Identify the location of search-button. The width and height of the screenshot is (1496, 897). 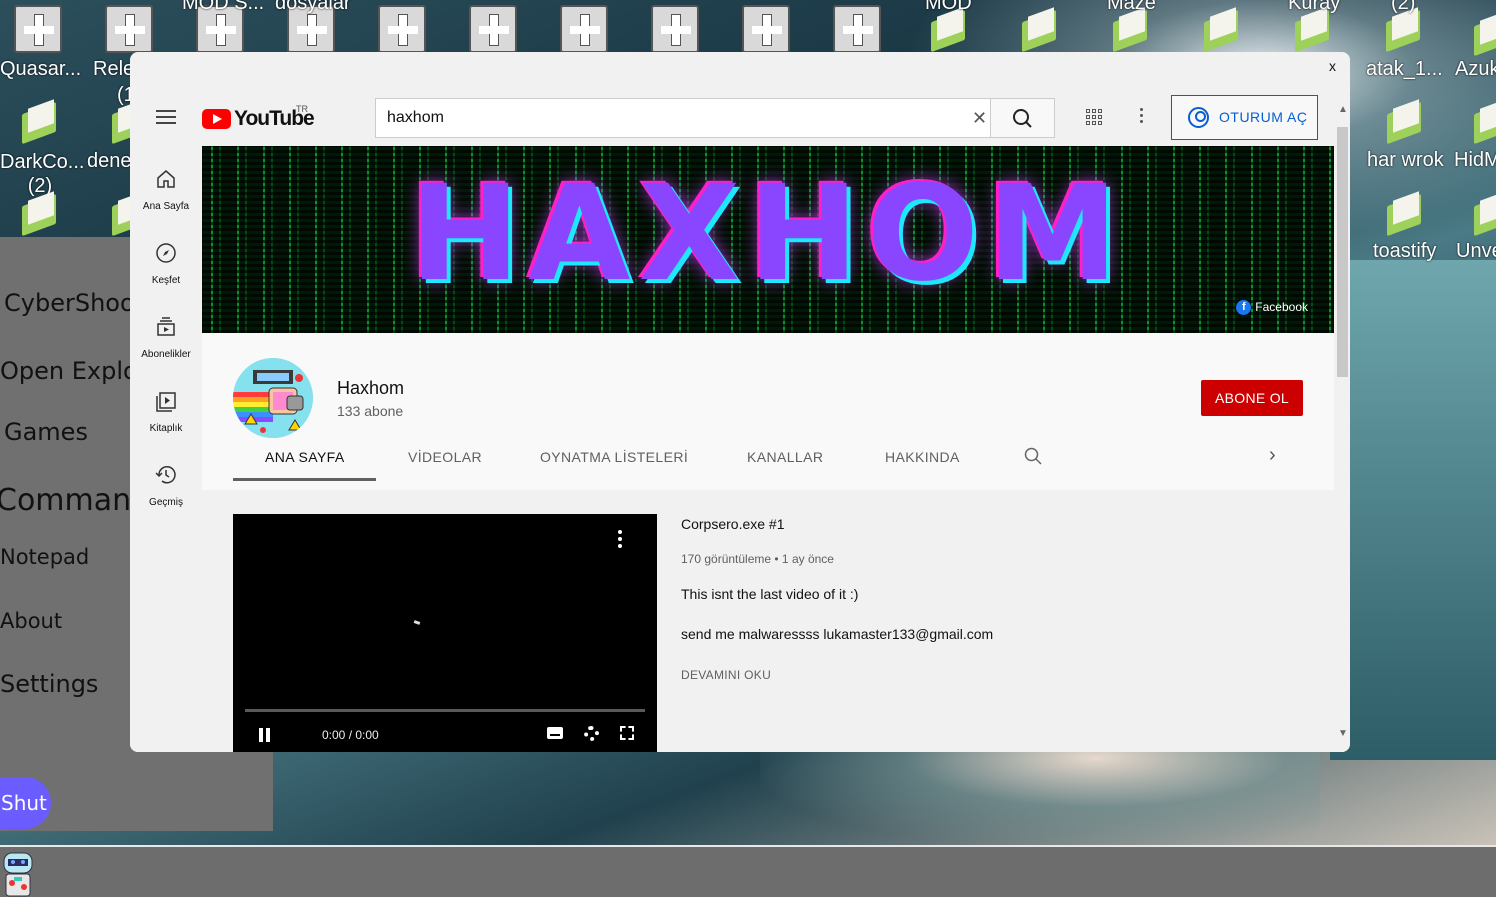
(1023, 118).